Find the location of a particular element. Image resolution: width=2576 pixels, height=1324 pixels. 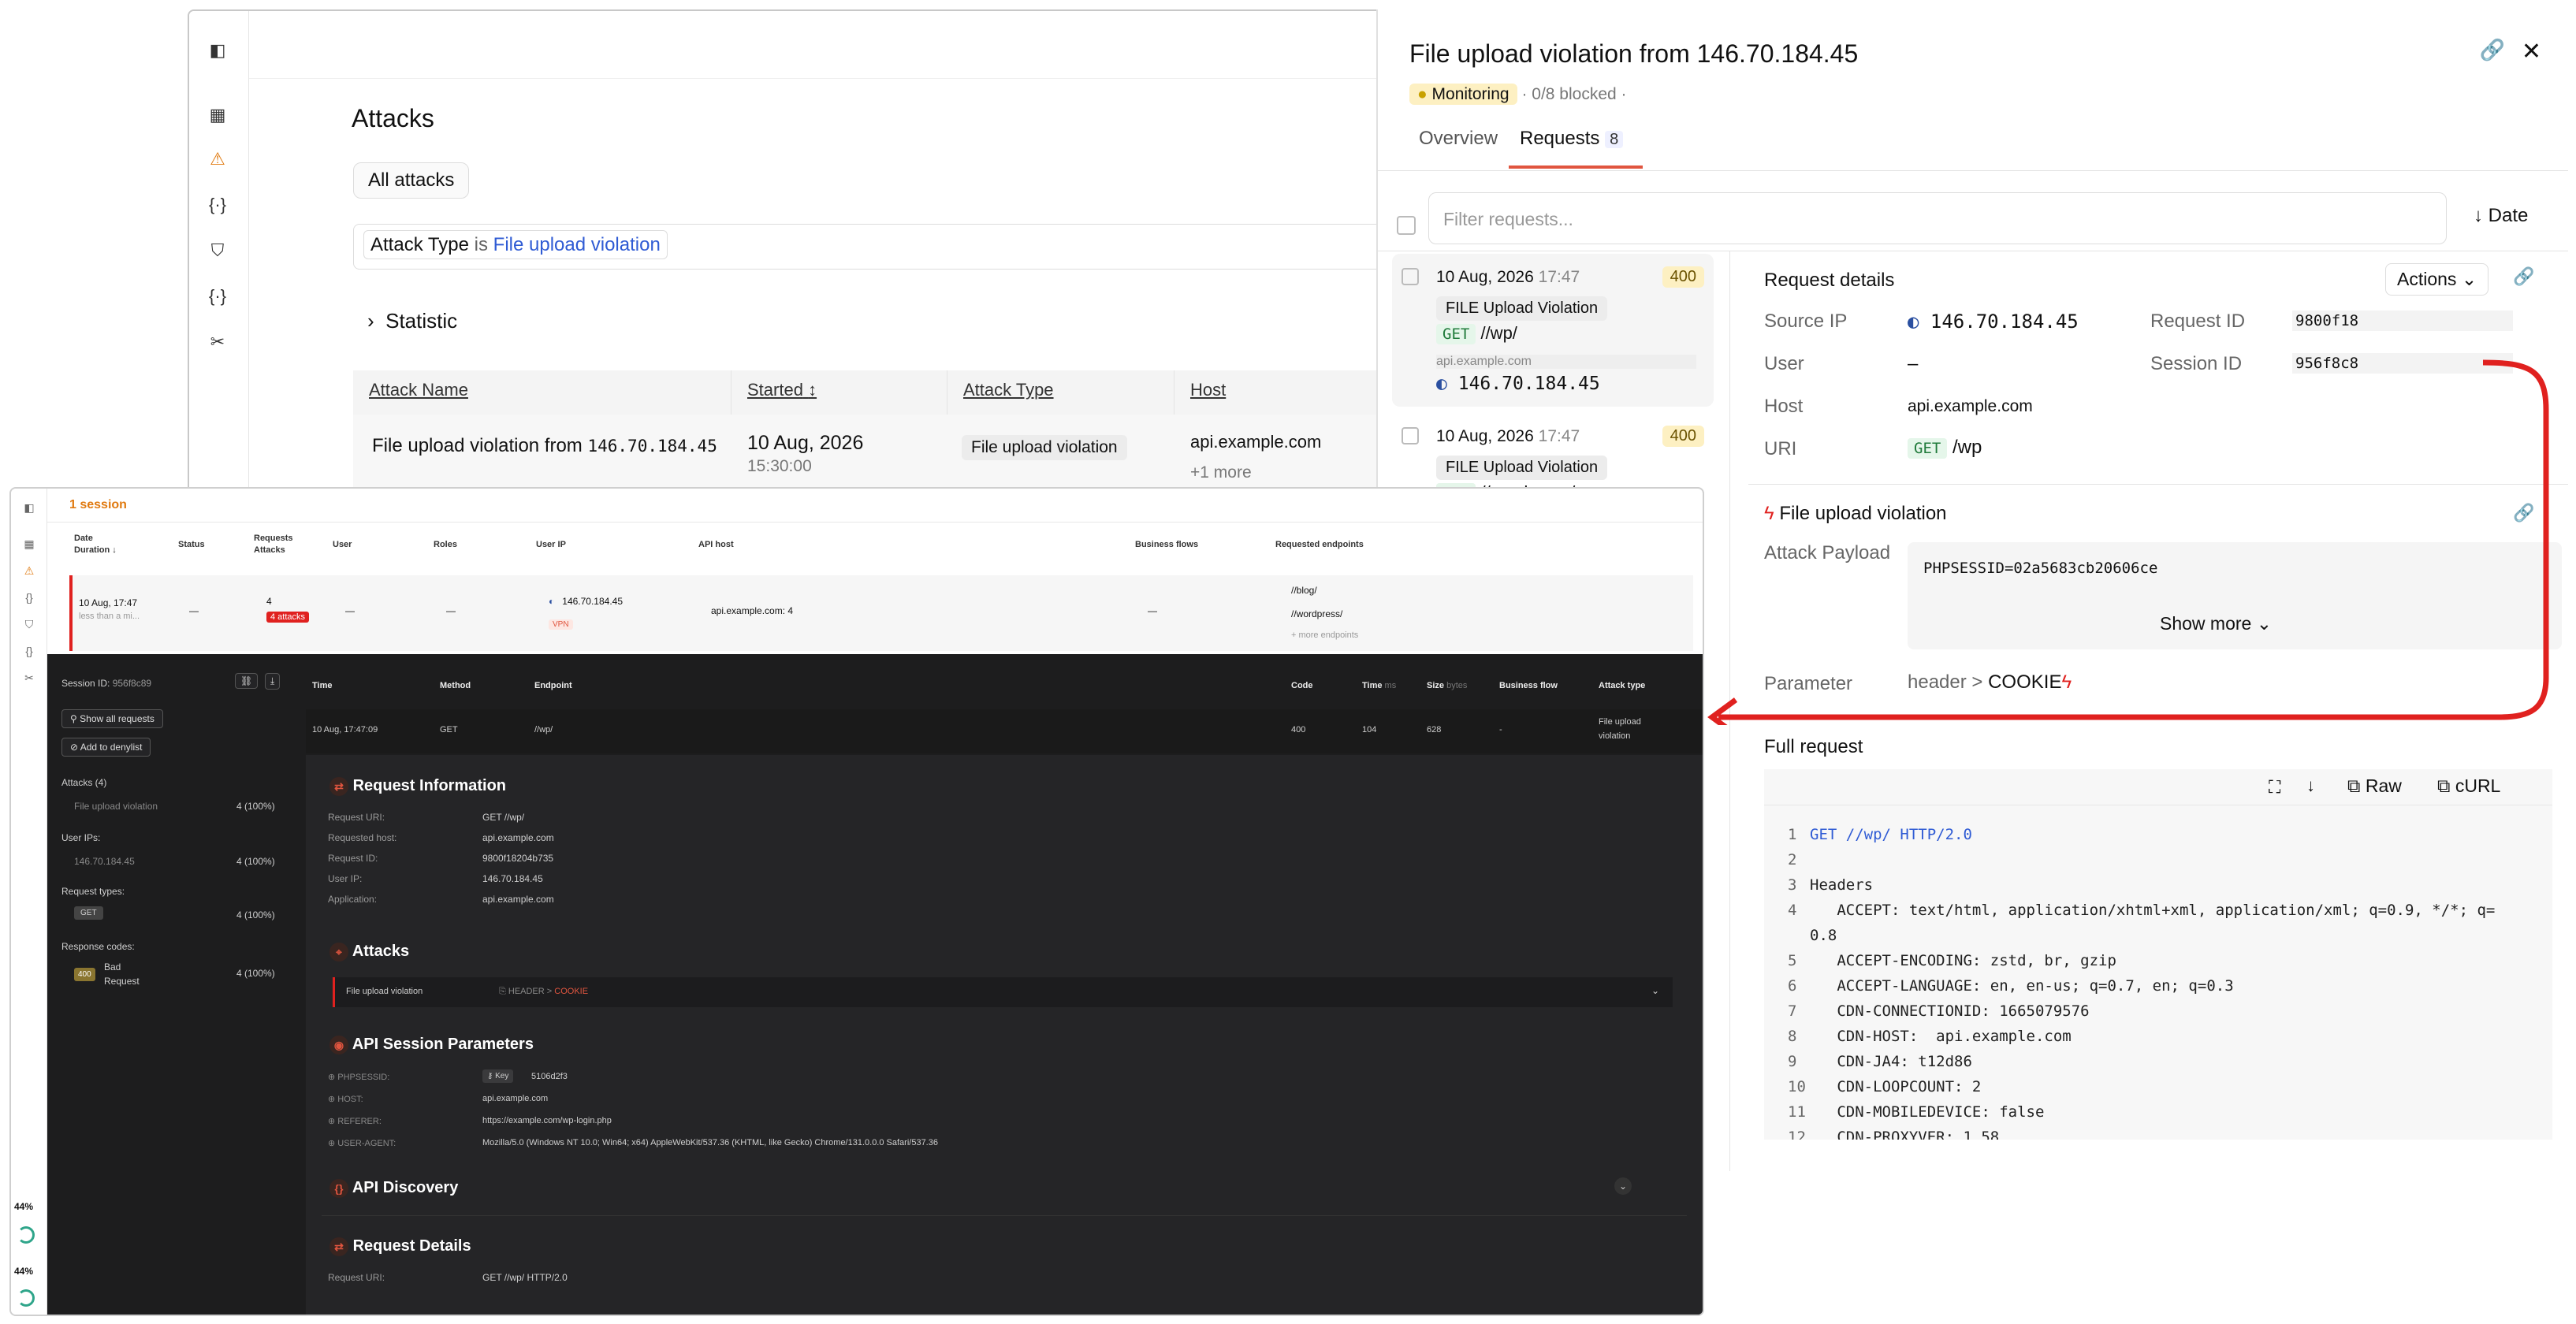

col-started: Started ↕ is located at coordinates (839, 393).